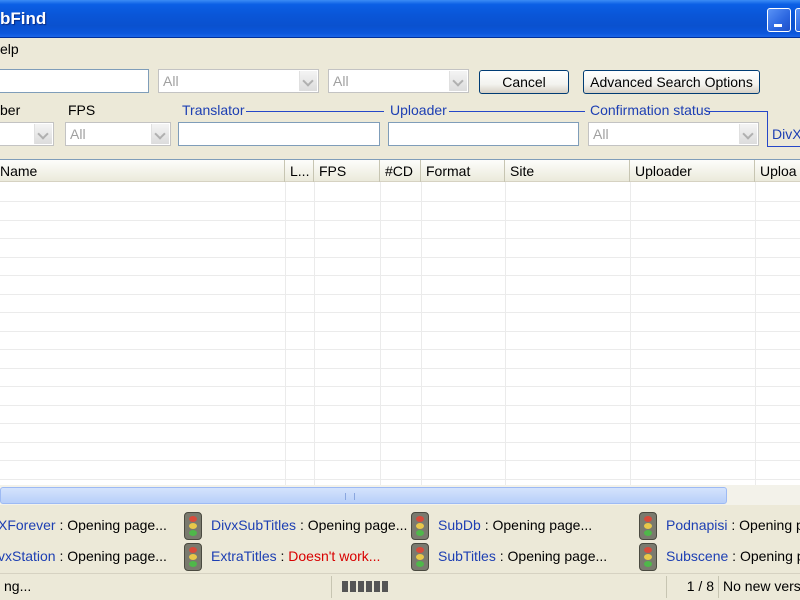 The image size is (800, 600). I want to click on cancel-button: Cancel, so click(524, 82).